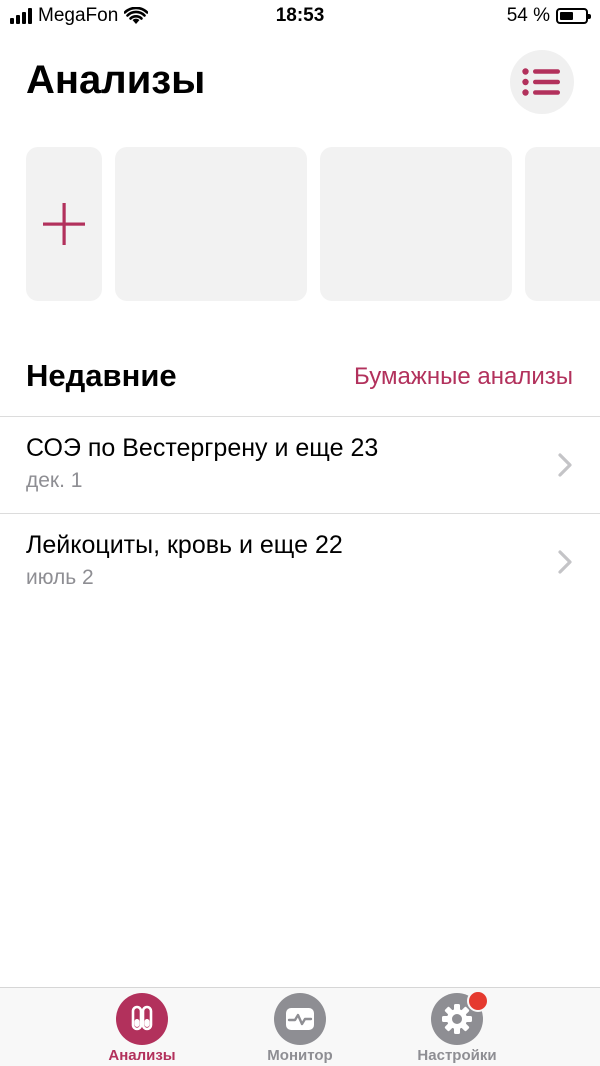  What do you see at coordinates (116, 80) in the screenshot?
I see `page-title: Анализы` at bounding box center [116, 80].